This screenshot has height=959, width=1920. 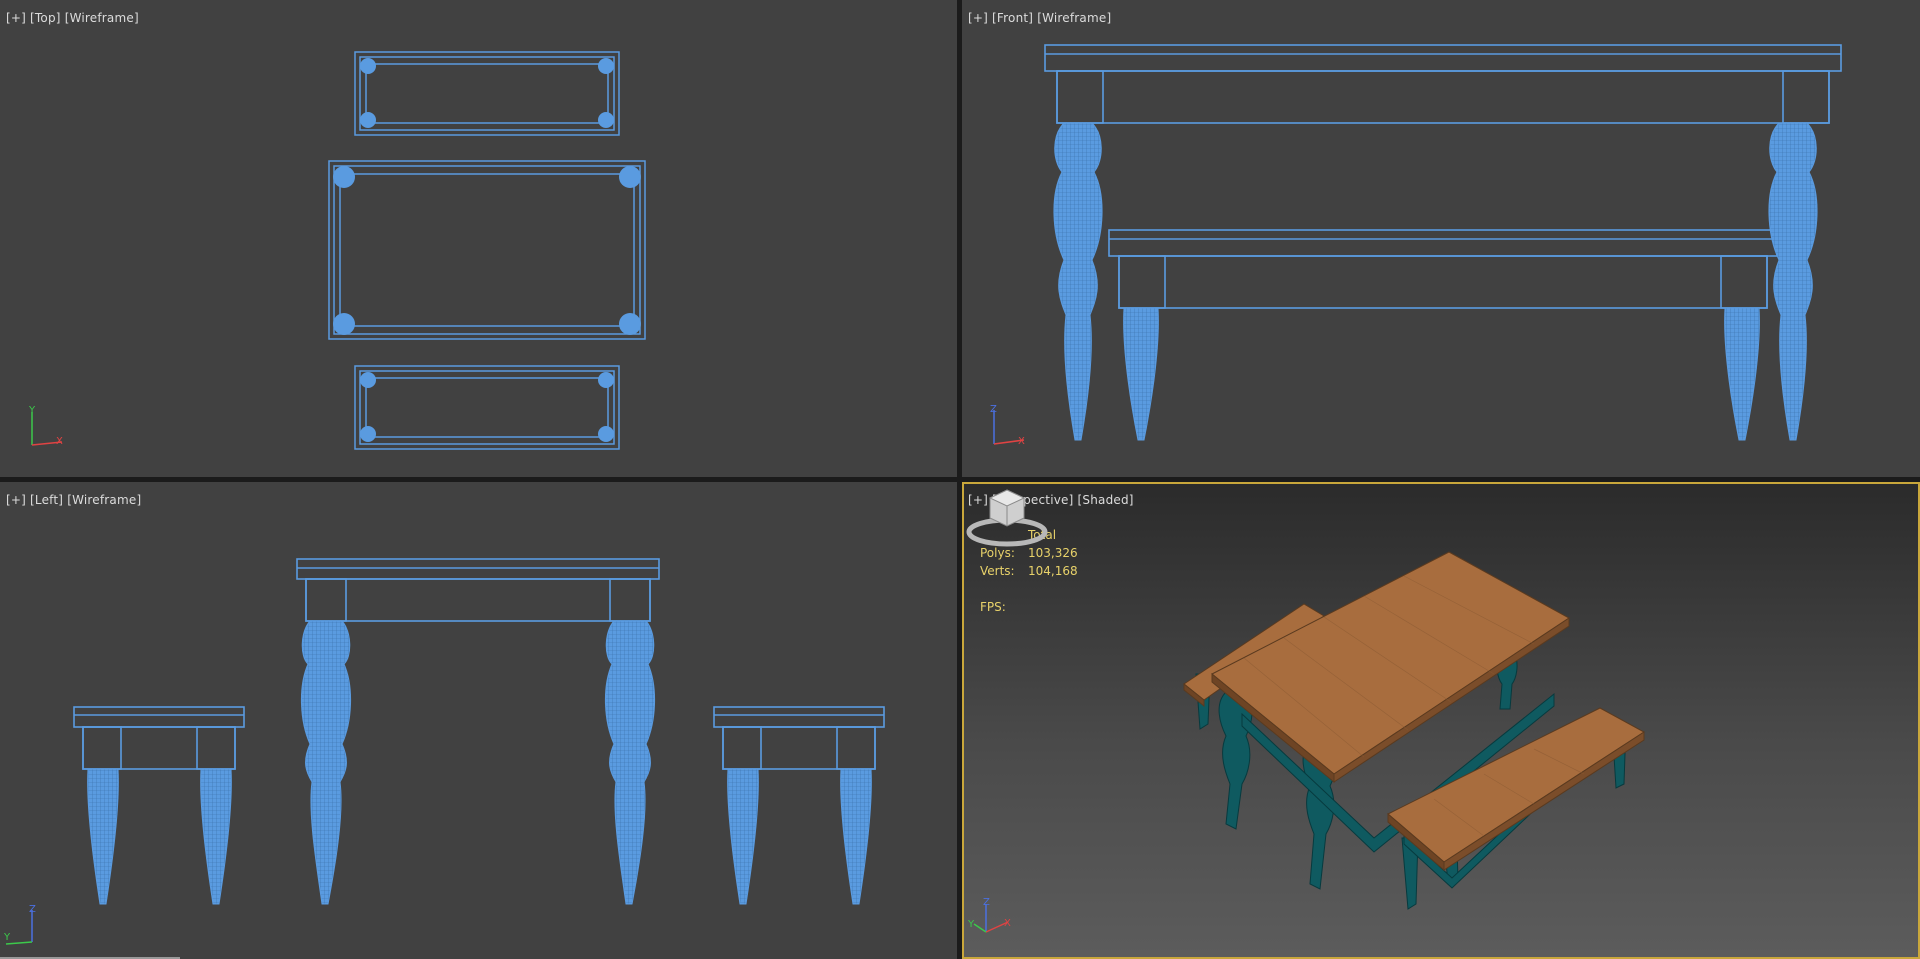 I want to click on bench-top, so click(x=1443, y=243).